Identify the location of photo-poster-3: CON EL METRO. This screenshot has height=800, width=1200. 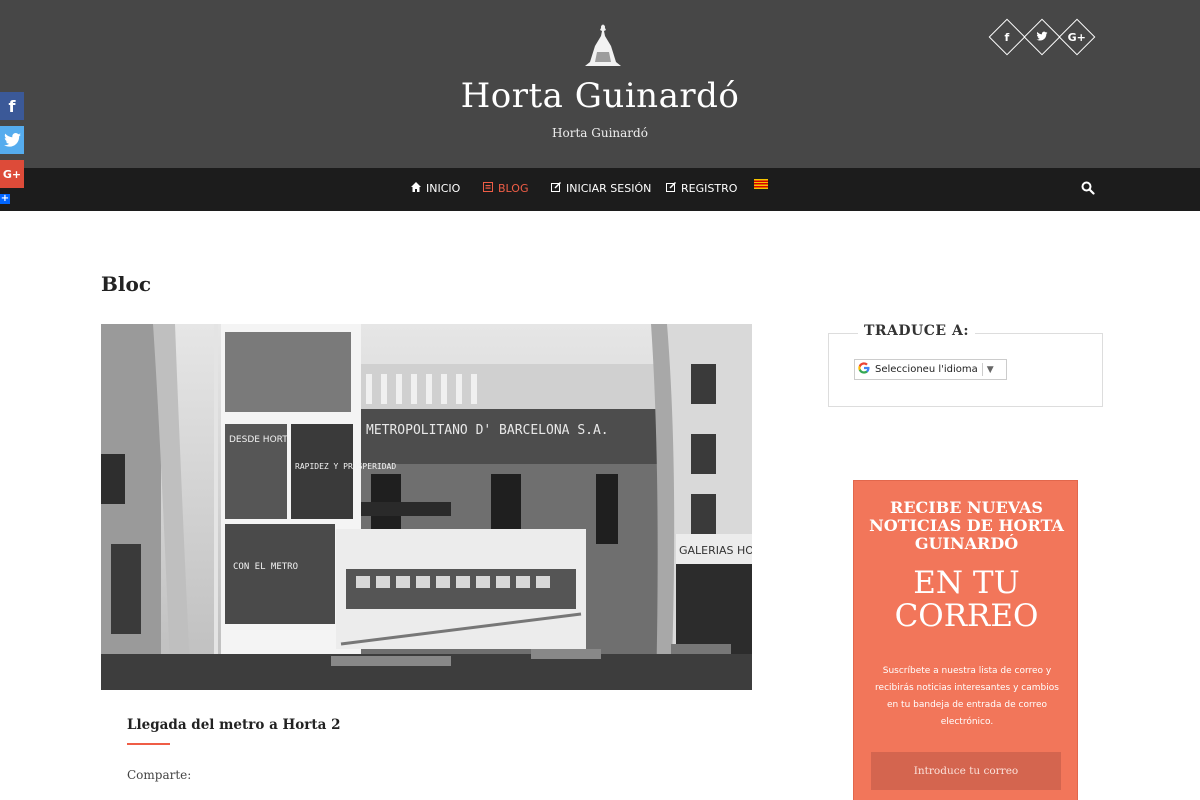
(265, 567).